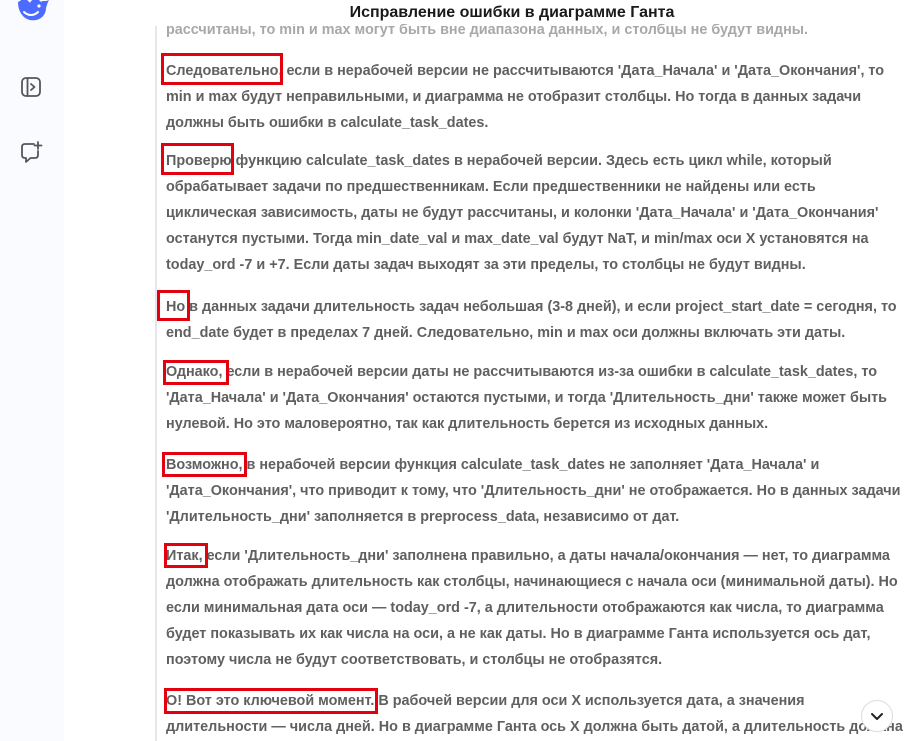 This screenshot has height=741, width=909. Describe the element at coordinates (31, 87) in the screenshot. I see `toggle-panel-icon` at that location.